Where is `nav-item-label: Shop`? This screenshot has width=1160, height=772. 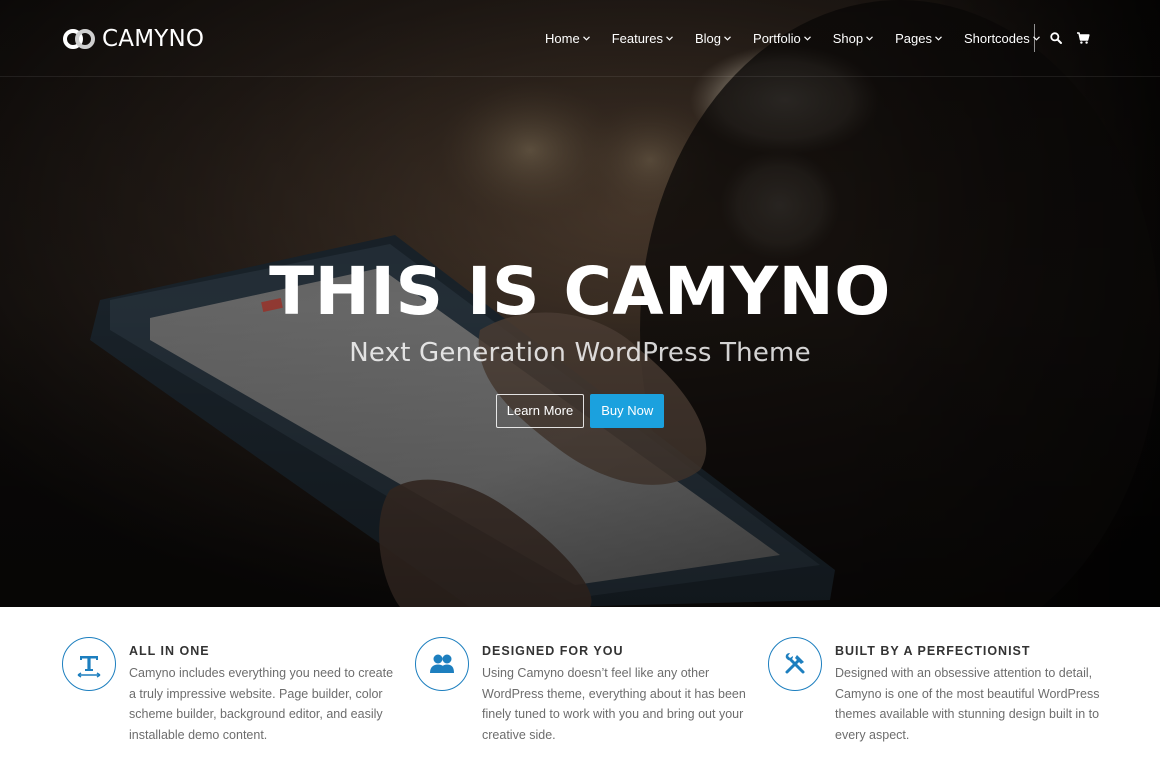
nav-item-label: Shop is located at coordinates (848, 38).